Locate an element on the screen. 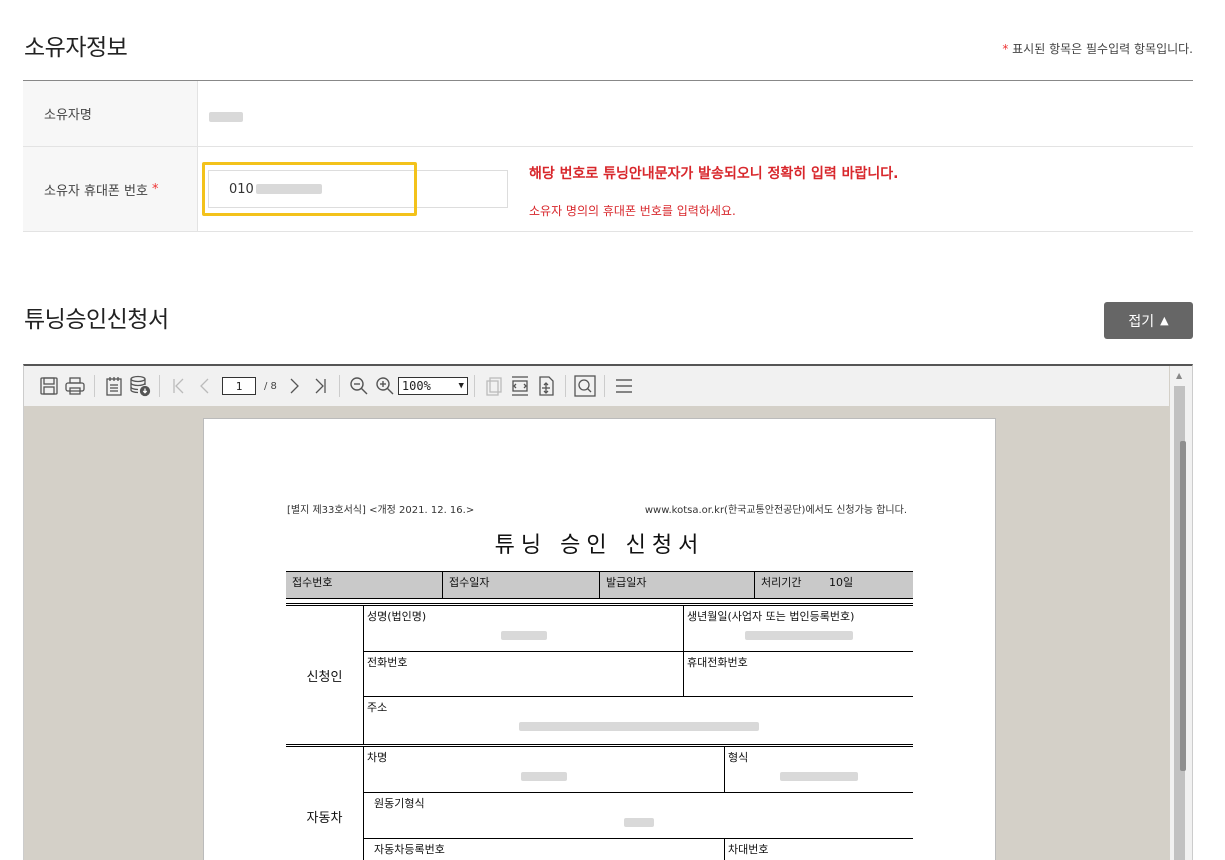 This screenshot has width=1225, height=860. viewer-scrollbar: ▲ is located at coordinates (1181, 613).